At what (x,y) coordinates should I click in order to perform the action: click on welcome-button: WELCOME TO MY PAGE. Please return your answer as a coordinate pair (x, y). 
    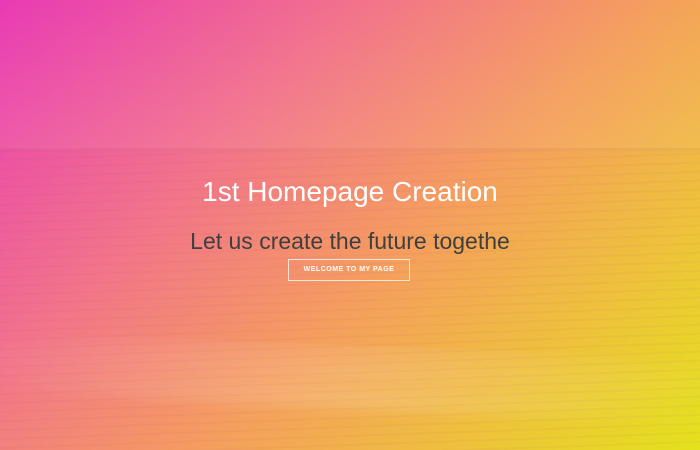
    Looking at the image, I should click on (349, 270).